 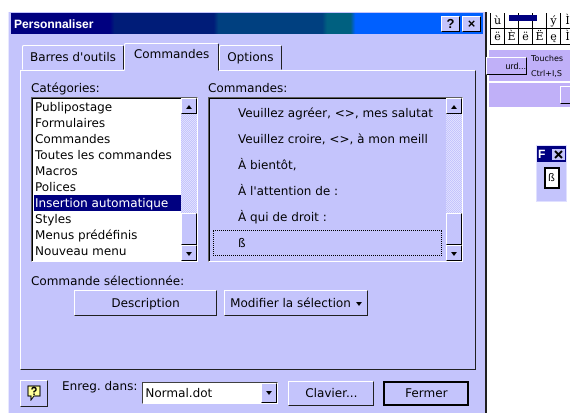 What do you see at coordinates (107, 187) in the screenshot?
I see `list-item: Polices` at bounding box center [107, 187].